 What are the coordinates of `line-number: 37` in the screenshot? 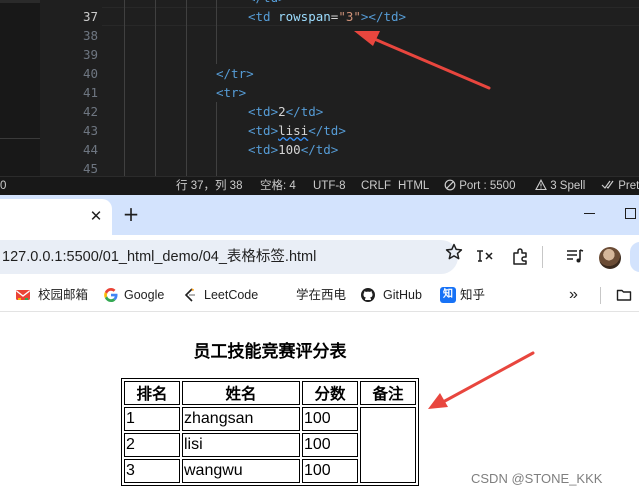 It's located at (90, 16).